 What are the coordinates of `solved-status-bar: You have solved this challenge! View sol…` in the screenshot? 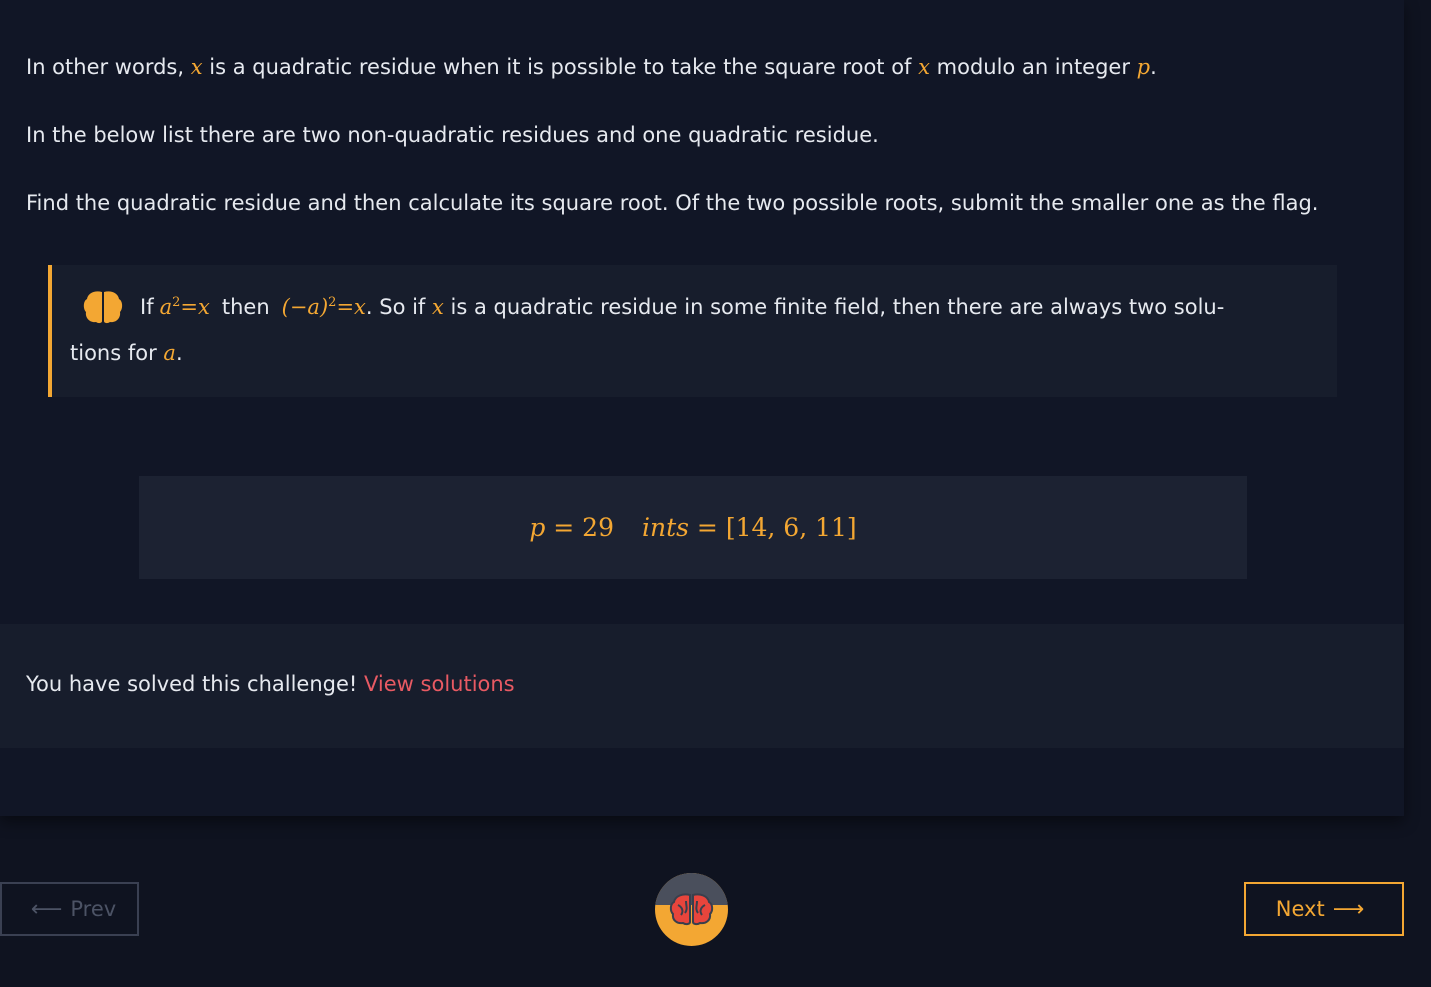 It's located at (702, 686).